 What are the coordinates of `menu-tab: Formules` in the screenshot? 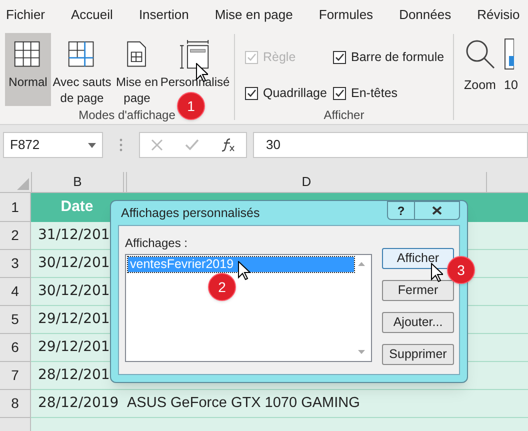 It's located at (346, 15).